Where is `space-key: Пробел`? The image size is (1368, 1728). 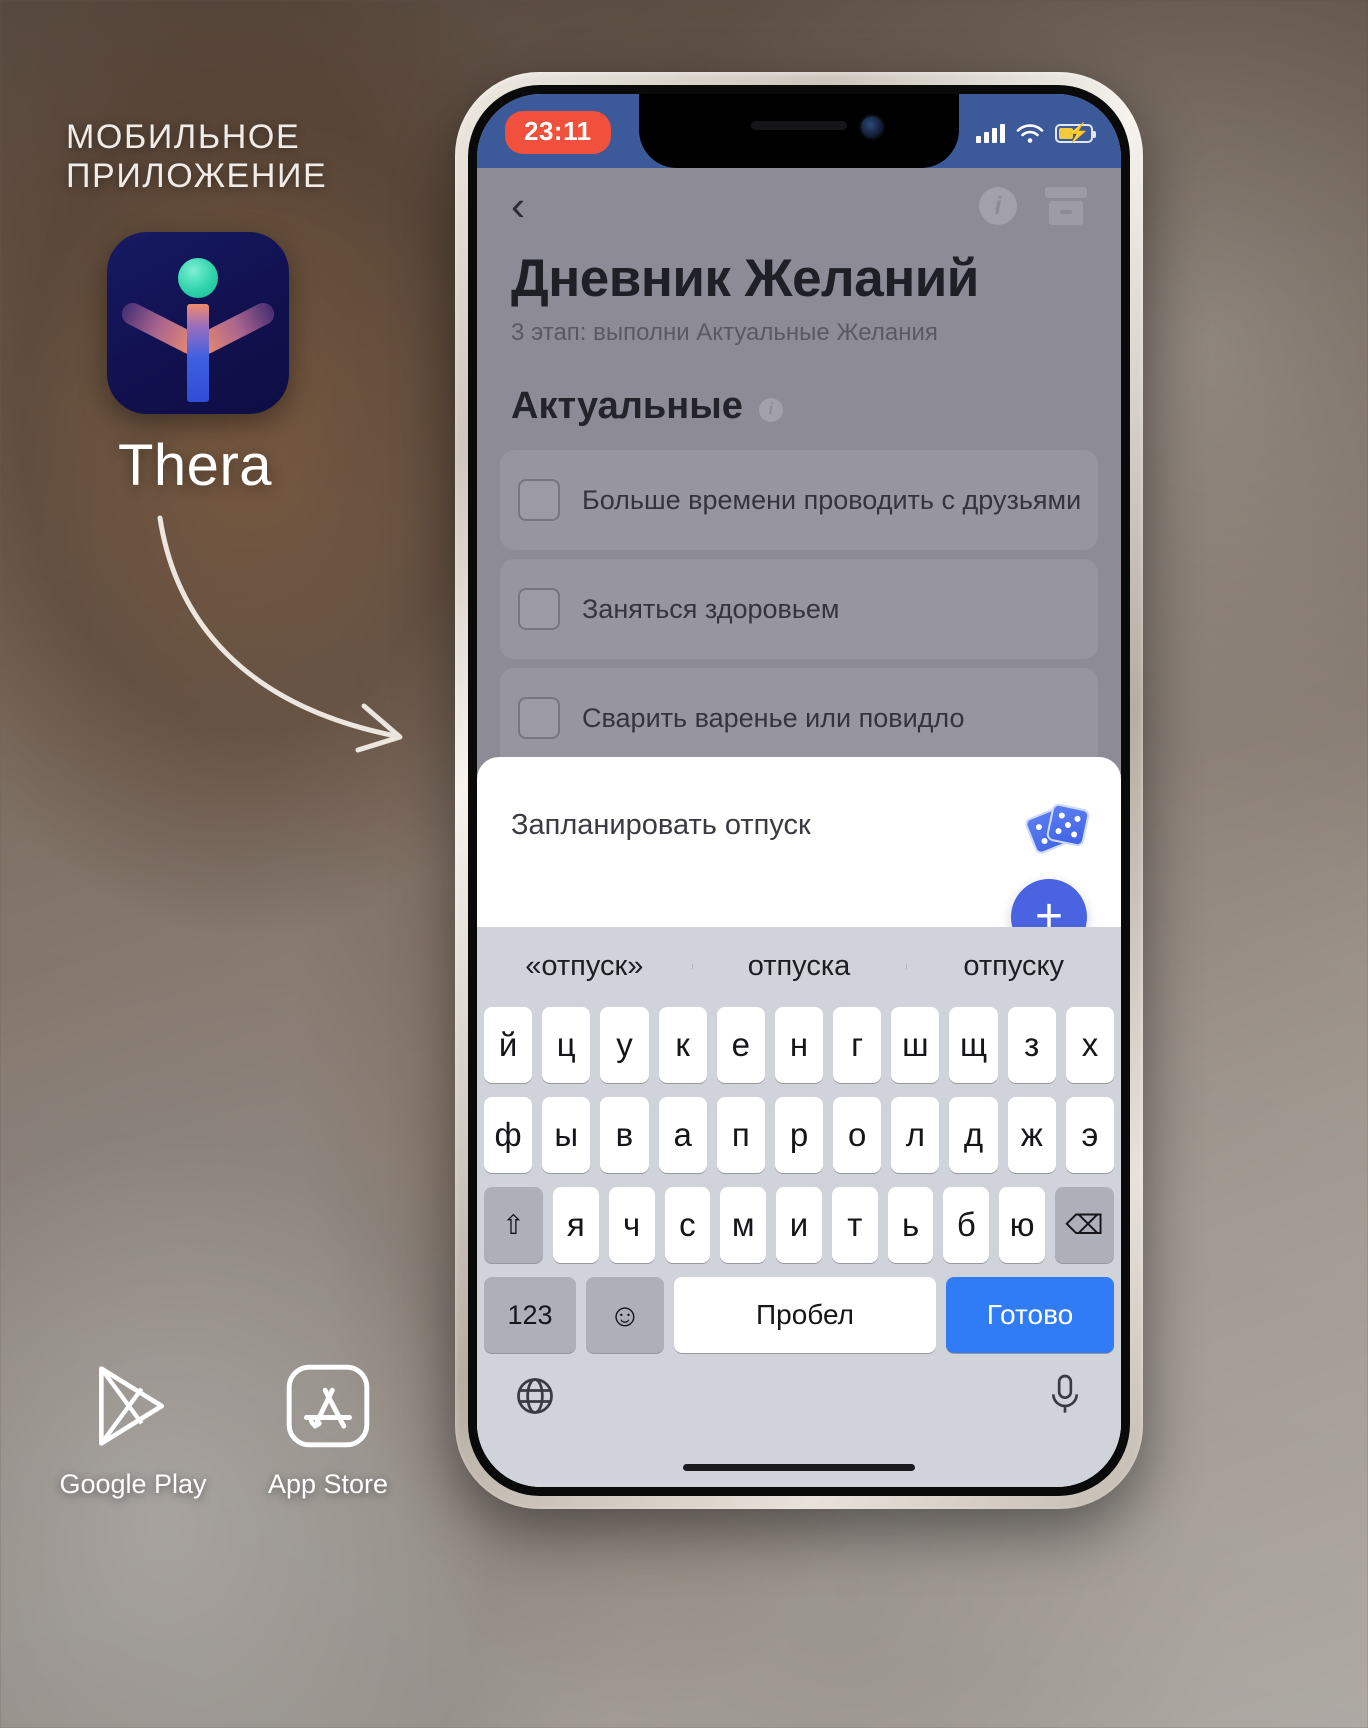 space-key: Пробел is located at coordinates (805, 1315).